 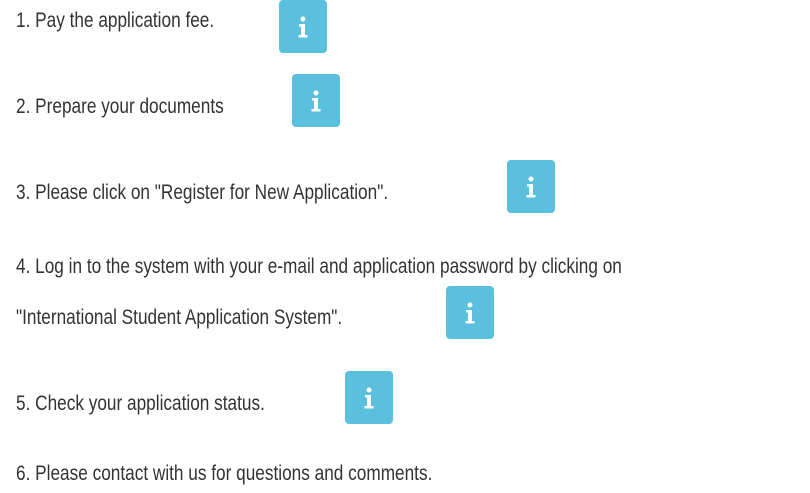 I want to click on step-4-info-button, so click(x=470, y=312).